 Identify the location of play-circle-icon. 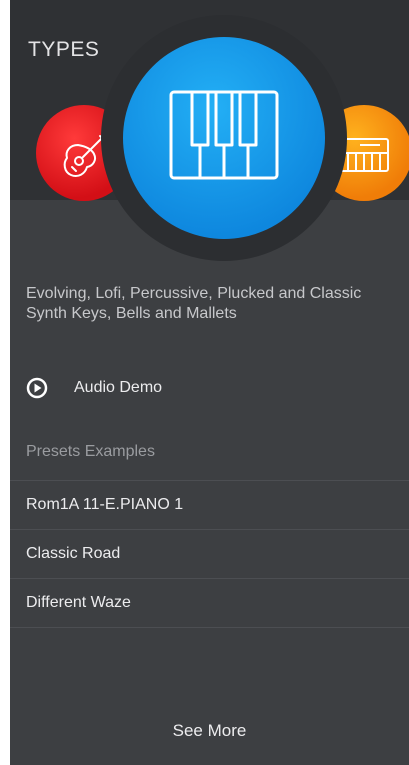
(37, 388).